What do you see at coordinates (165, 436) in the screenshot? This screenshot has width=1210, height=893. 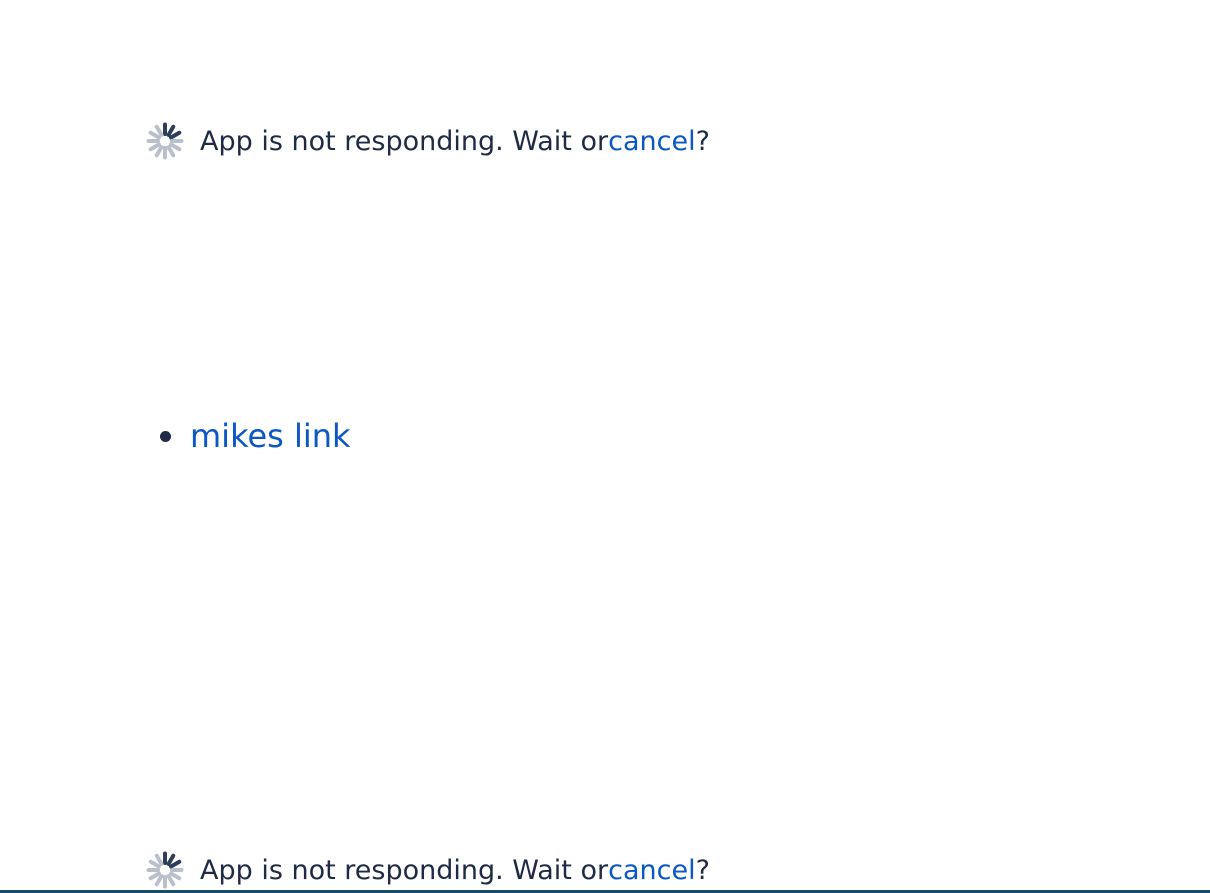 I see `bullet-icon` at bounding box center [165, 436].